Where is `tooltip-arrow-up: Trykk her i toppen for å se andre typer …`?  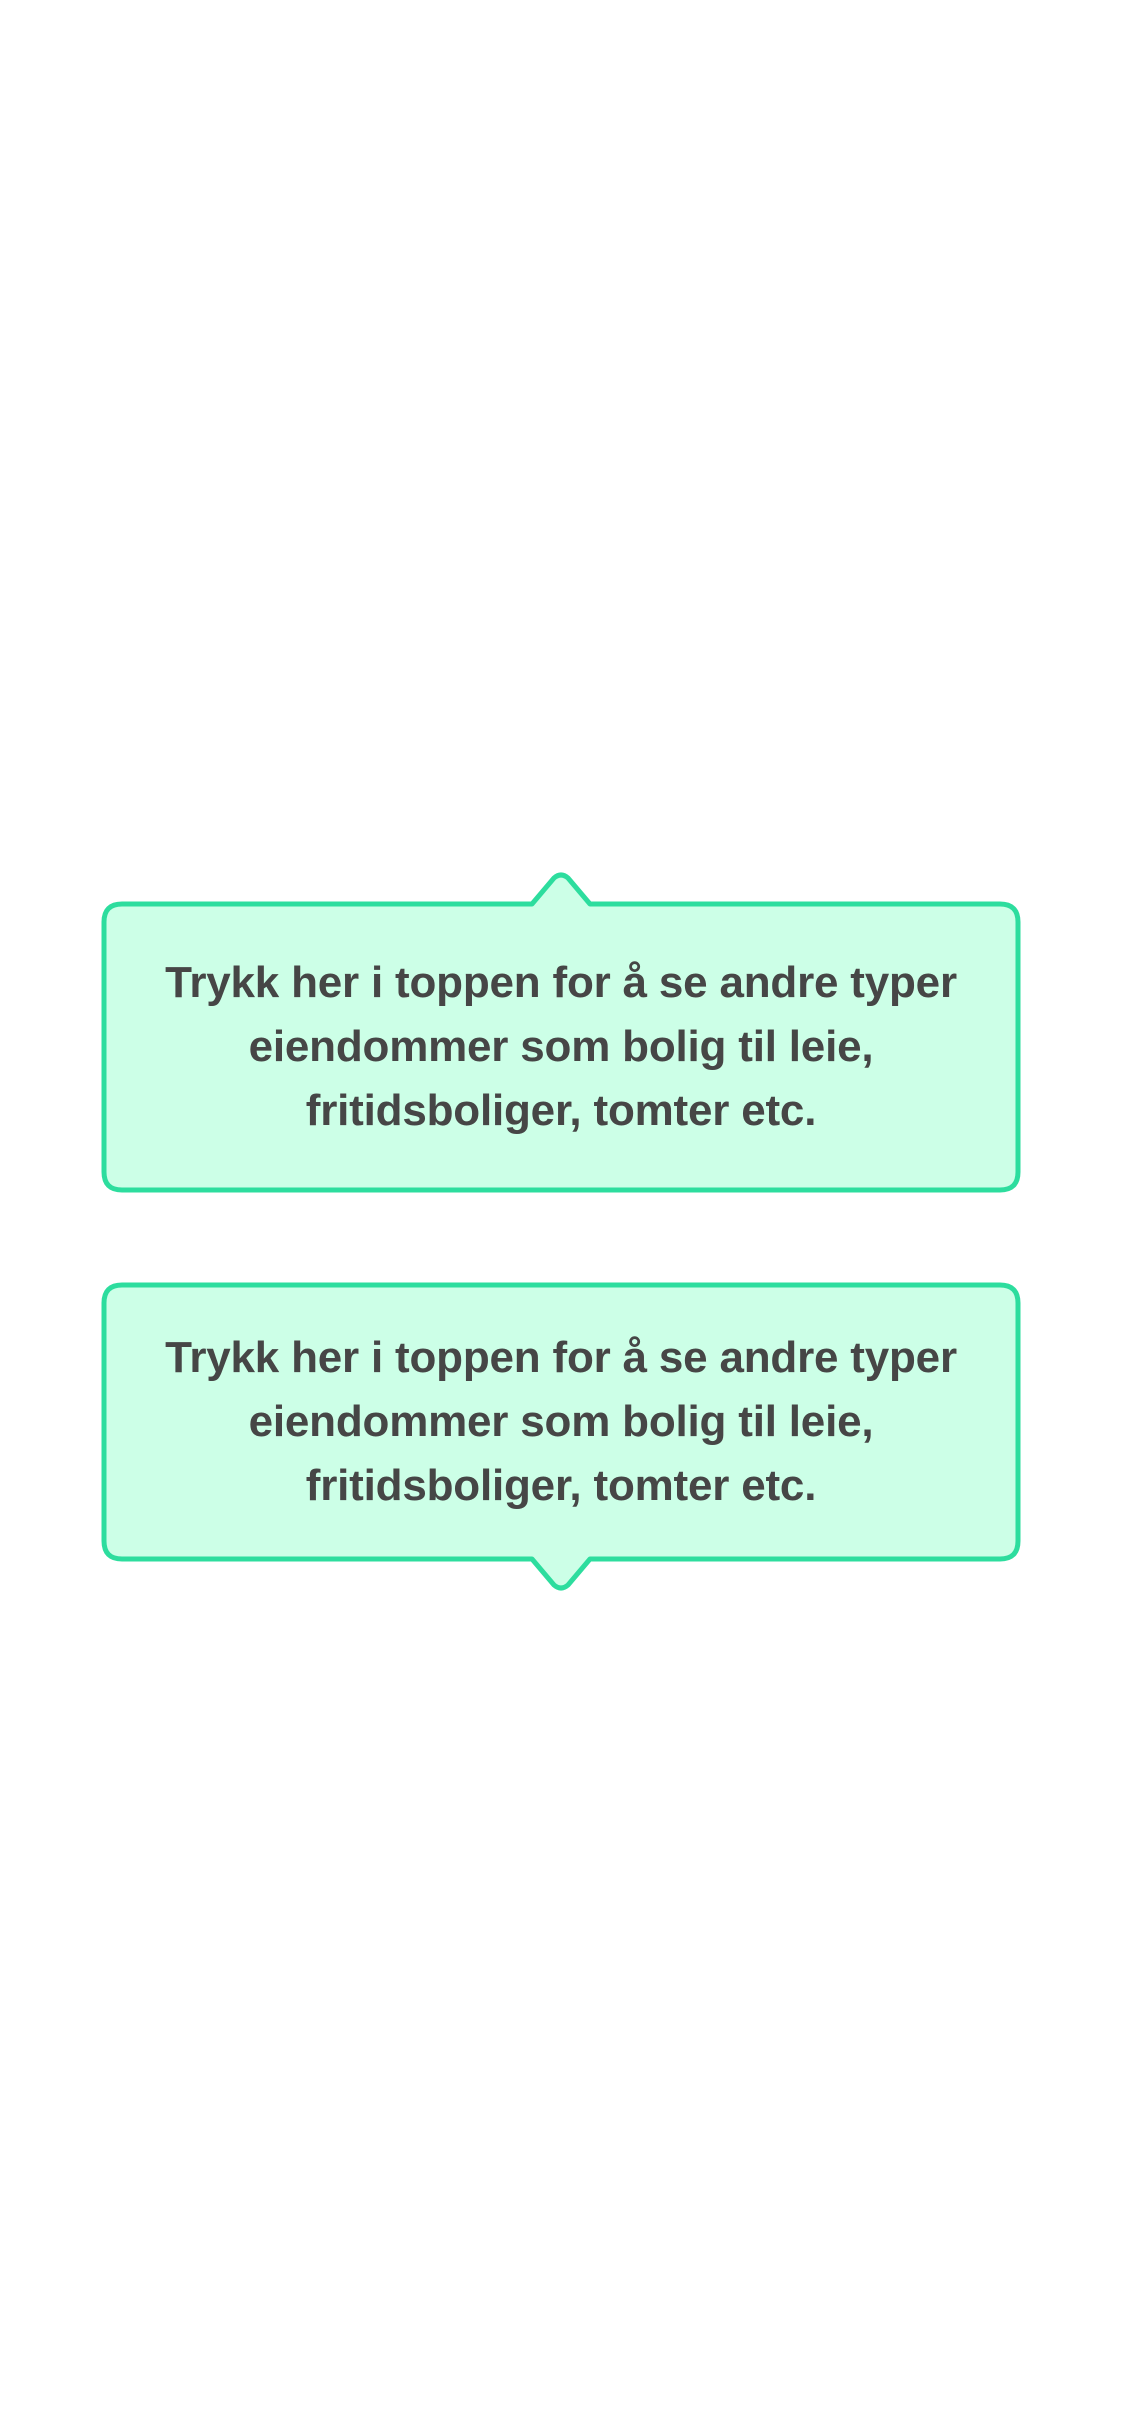 tooltip-arrow-up: Trykk her i toppen for å se andre typer … is located at coordinates (561, 1032).